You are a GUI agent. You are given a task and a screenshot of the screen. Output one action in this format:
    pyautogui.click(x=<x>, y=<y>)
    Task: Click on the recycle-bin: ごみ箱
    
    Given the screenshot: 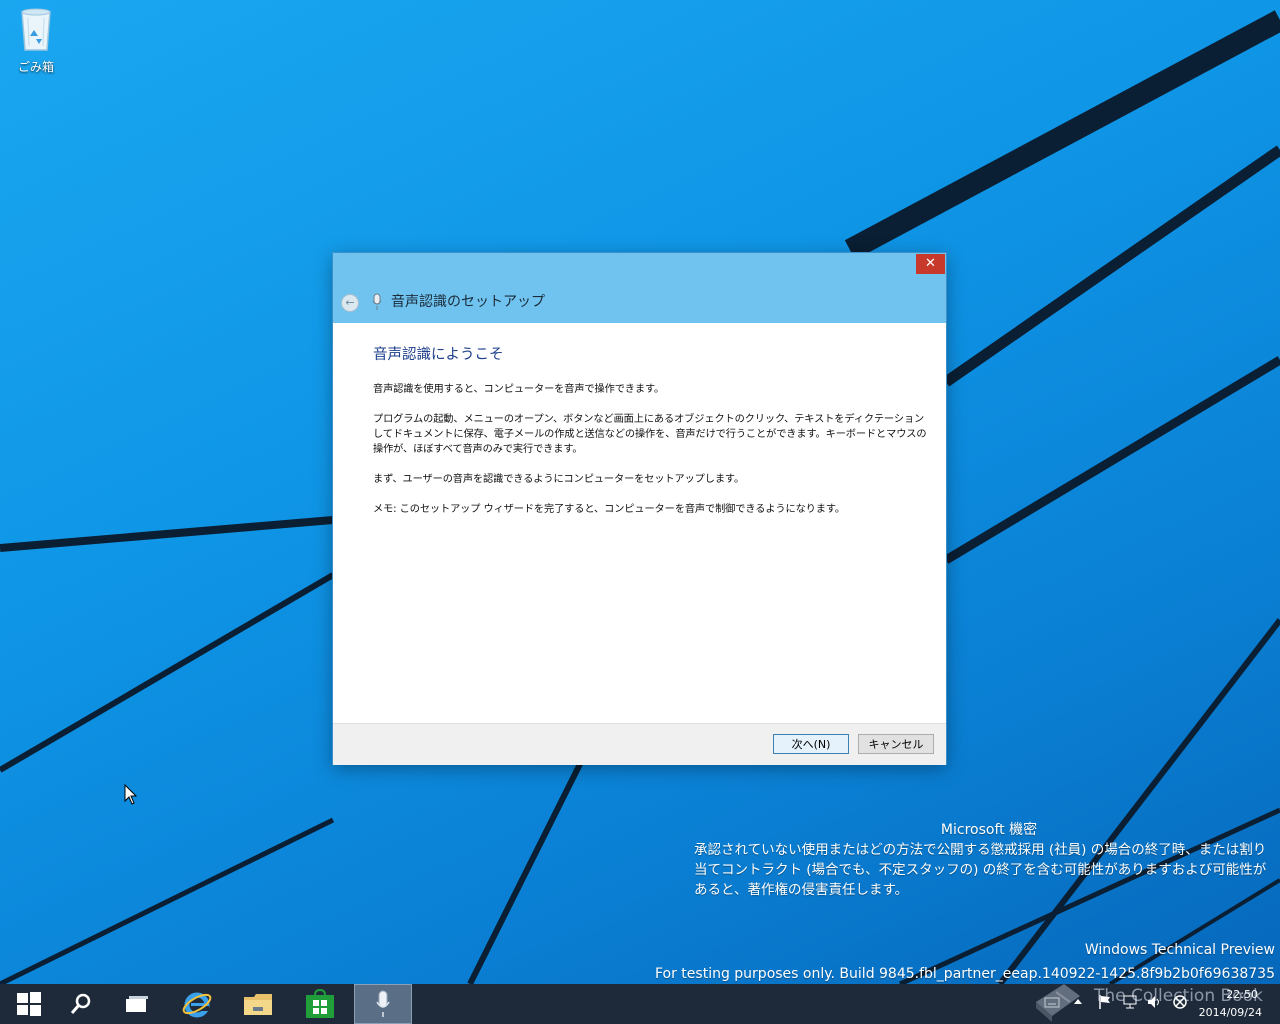 What is the action you would take?
    pyautogui.click(x=36, y=40)
    